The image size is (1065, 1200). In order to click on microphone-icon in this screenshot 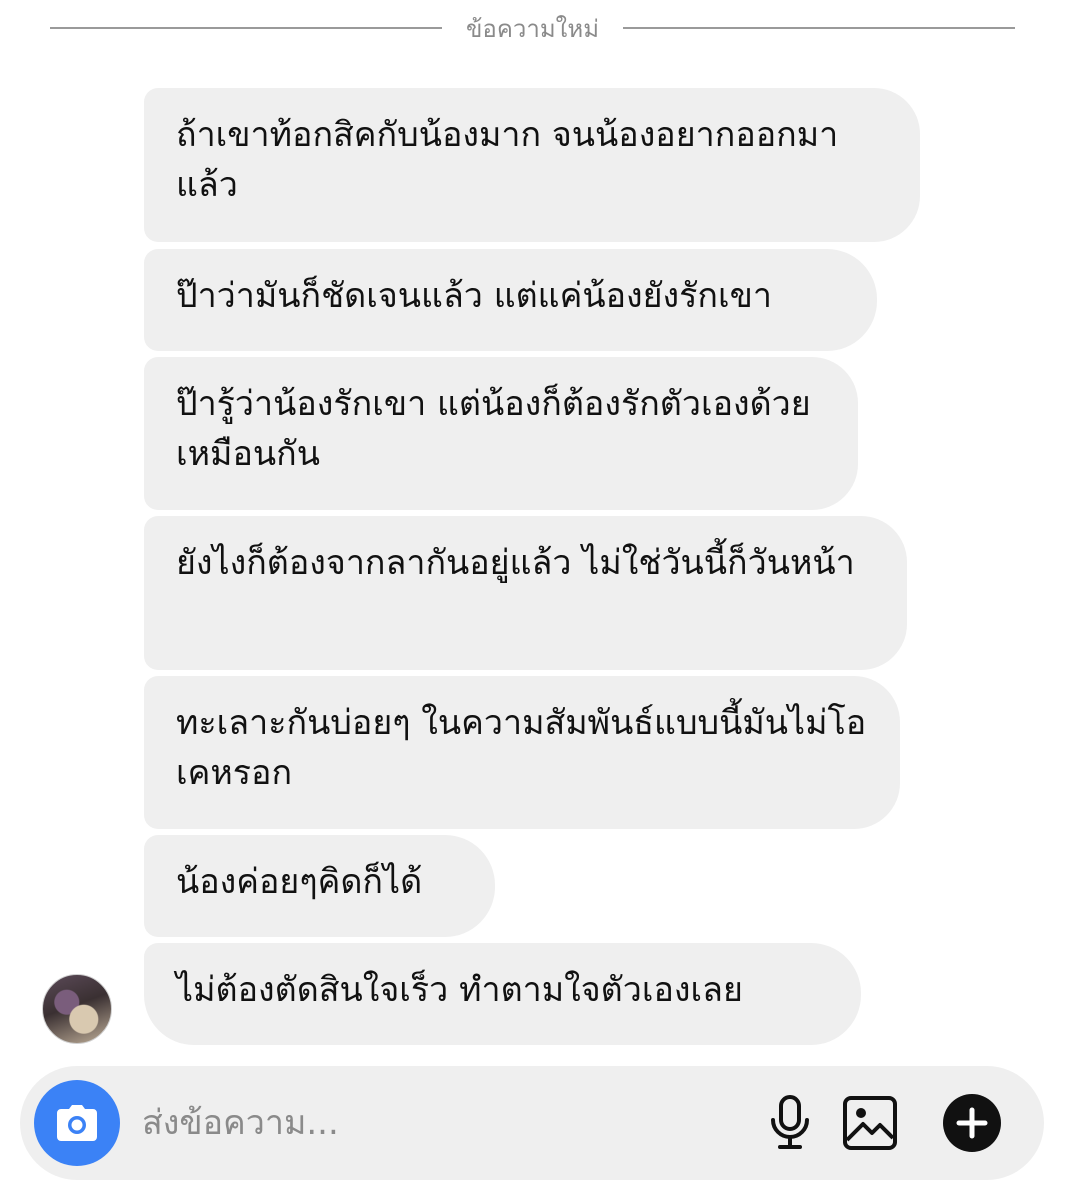, I will do `click(790, 1122)`.